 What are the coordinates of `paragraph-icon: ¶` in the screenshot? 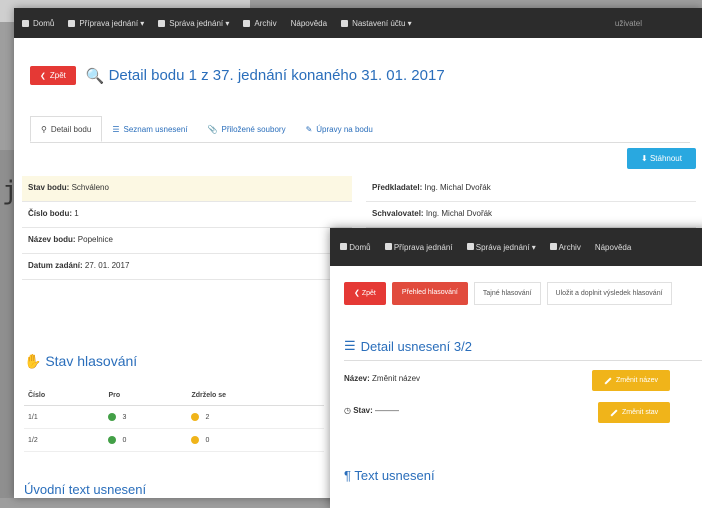 It's located at (349, 475).